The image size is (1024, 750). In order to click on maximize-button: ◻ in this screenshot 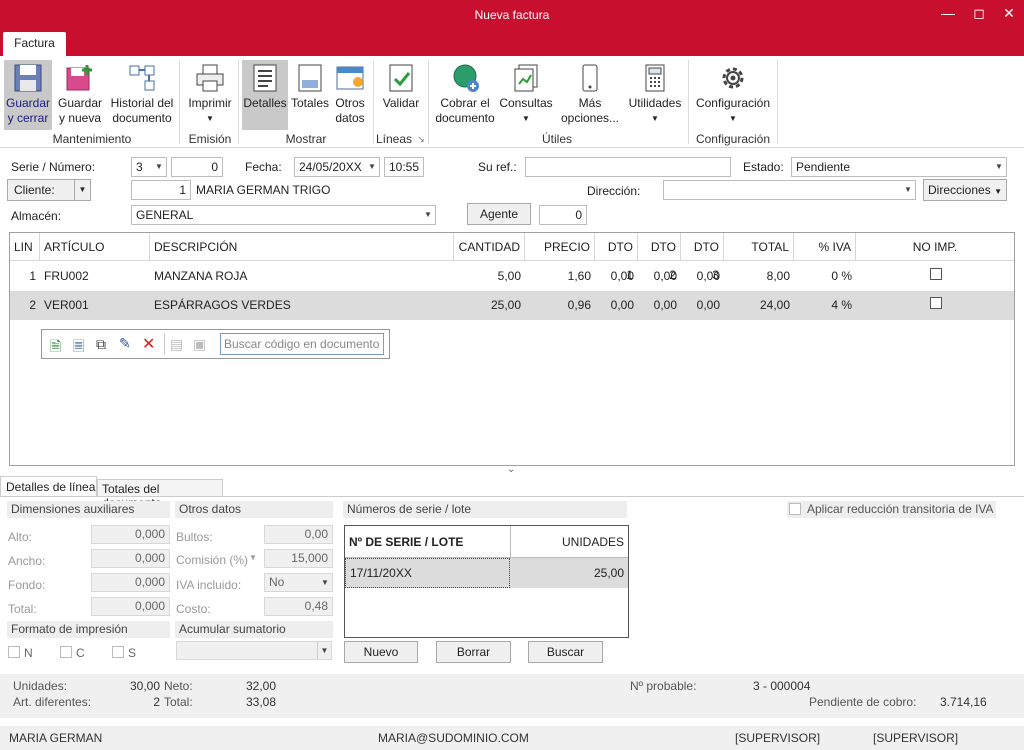, I will do `click(979, 14)`.